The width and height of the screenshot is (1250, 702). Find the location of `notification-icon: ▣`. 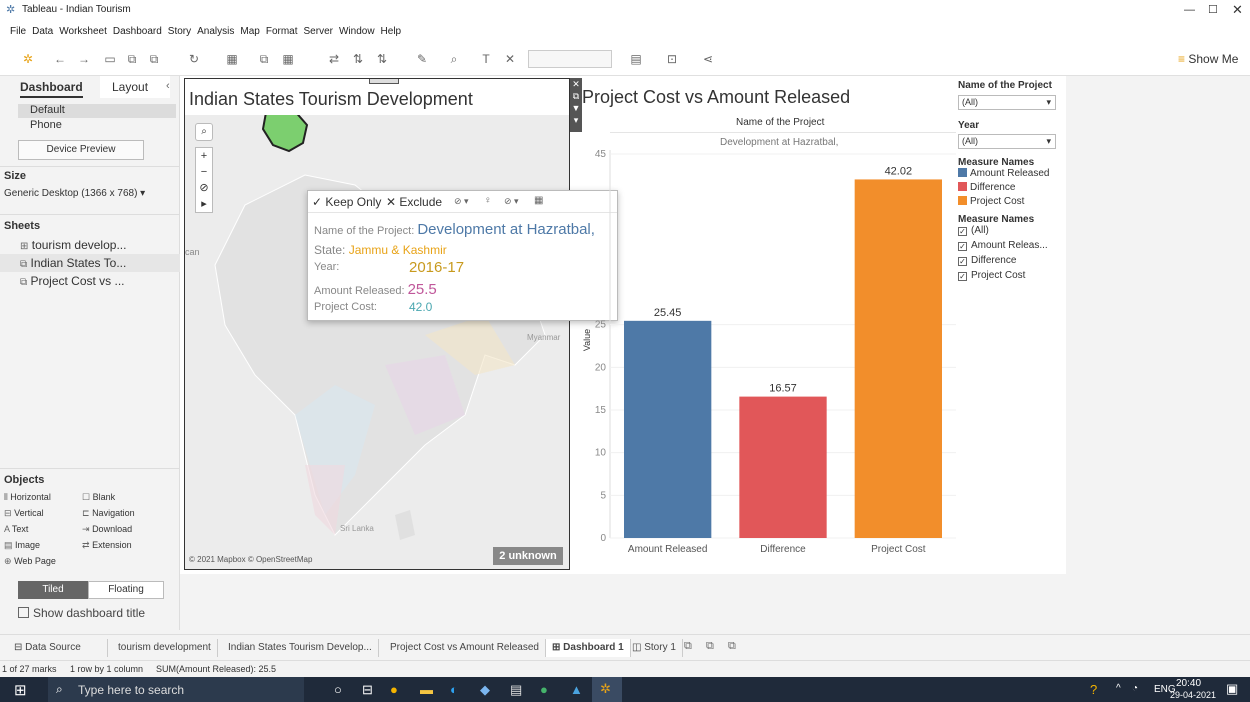

notification-icon: ▣ is located at coordinates (1232, 689).